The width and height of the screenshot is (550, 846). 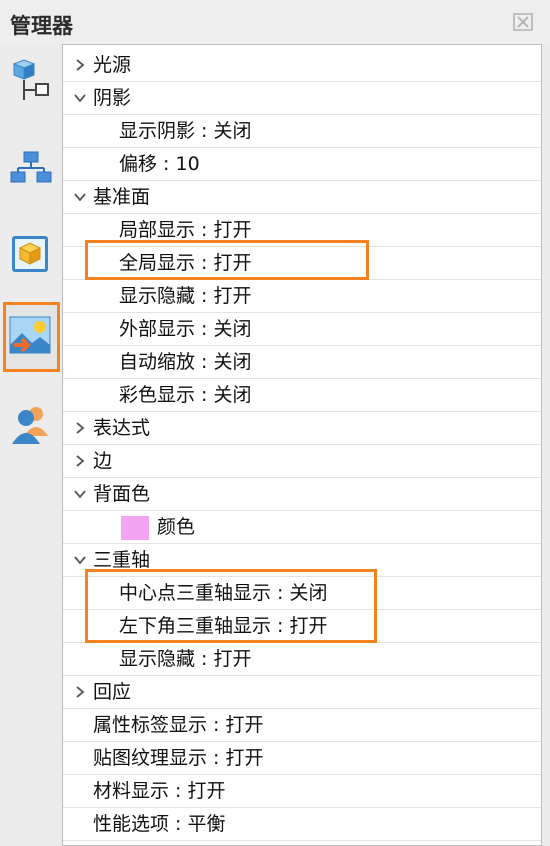 I want to click on users-icon, so click(x=30, y=425).